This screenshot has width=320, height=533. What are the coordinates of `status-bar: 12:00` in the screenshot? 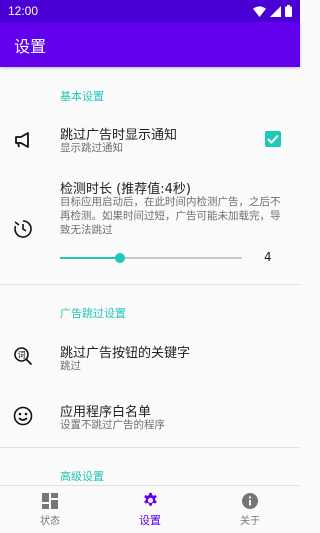 It's located at (150, 11).